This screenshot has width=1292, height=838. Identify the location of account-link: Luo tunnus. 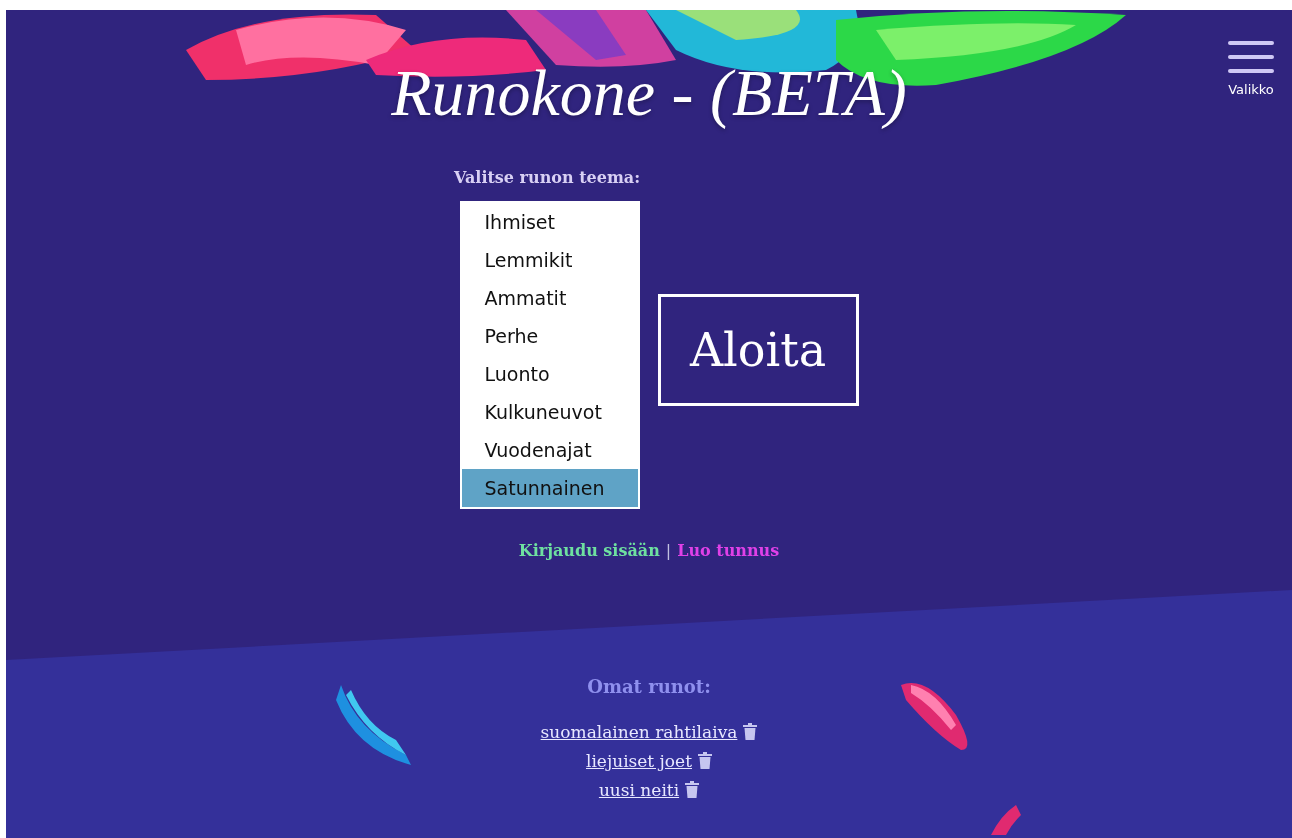
(728, 550).